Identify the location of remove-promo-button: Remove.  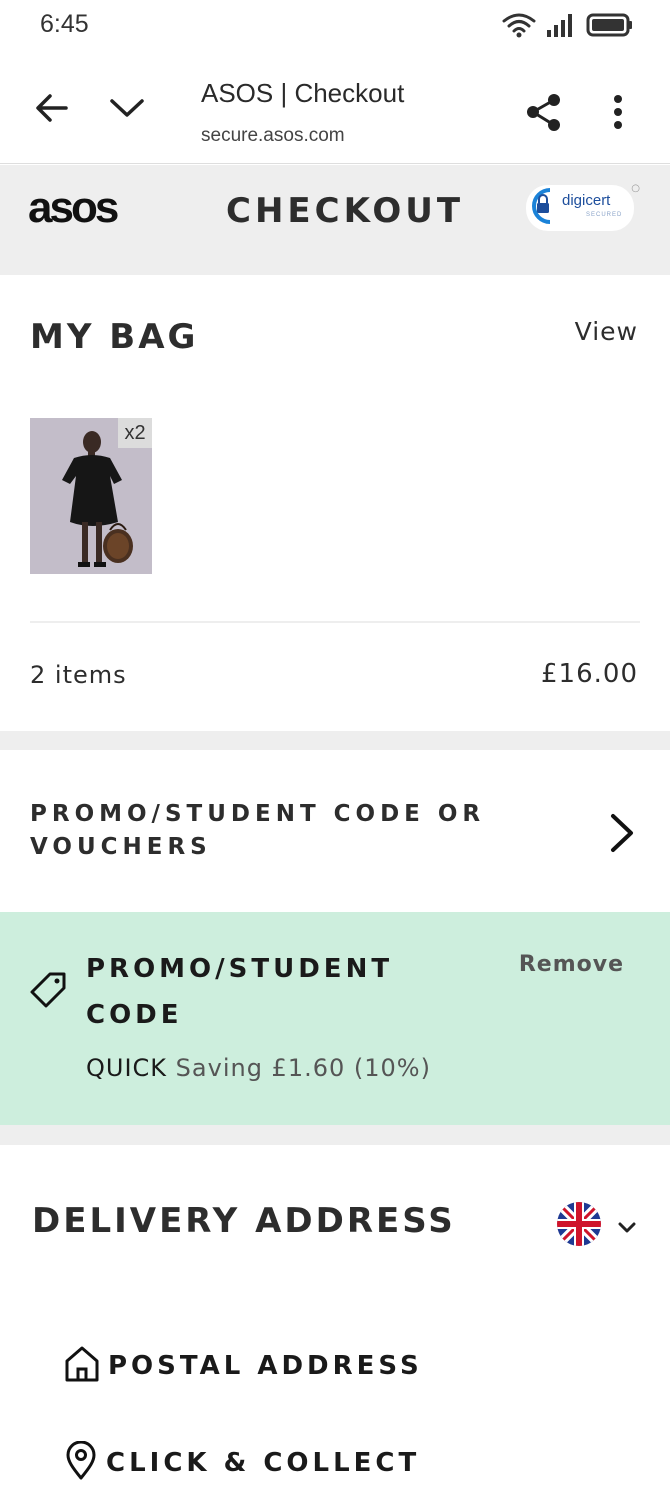
(571, 964).